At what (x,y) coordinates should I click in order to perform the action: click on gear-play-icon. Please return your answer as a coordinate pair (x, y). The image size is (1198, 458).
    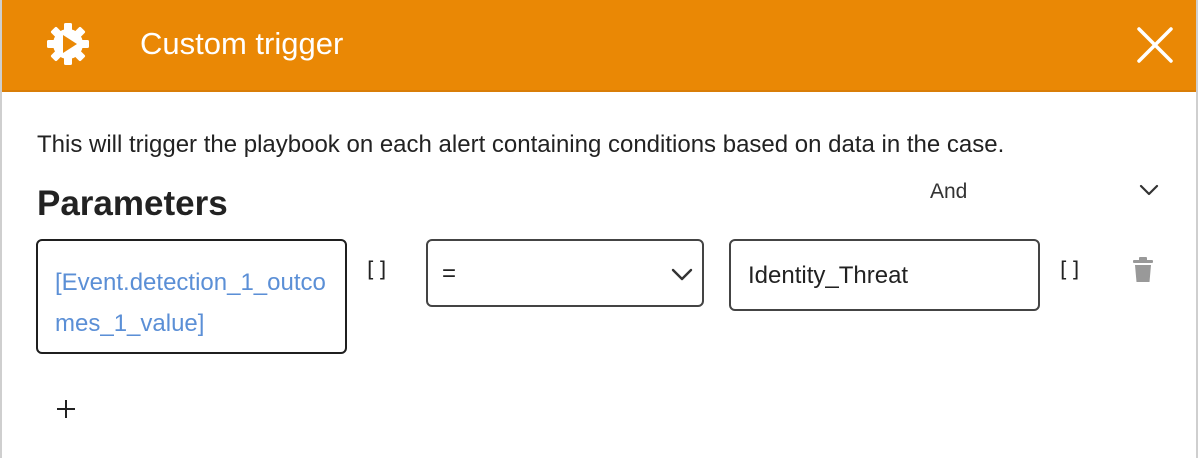
    Looking at the image, I should click on (68, 44).